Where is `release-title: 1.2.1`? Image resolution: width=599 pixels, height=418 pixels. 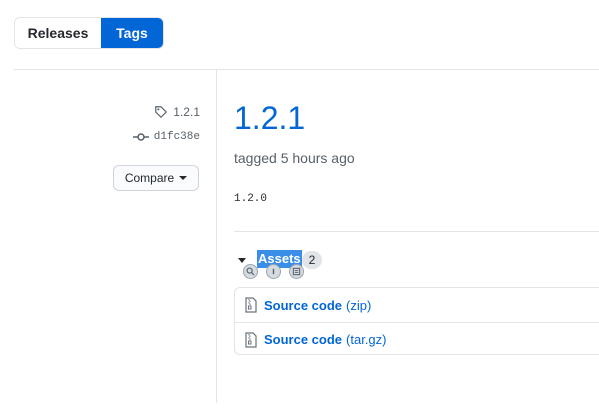
release-title: 1.2.1 is located at coordinates (269, 118).